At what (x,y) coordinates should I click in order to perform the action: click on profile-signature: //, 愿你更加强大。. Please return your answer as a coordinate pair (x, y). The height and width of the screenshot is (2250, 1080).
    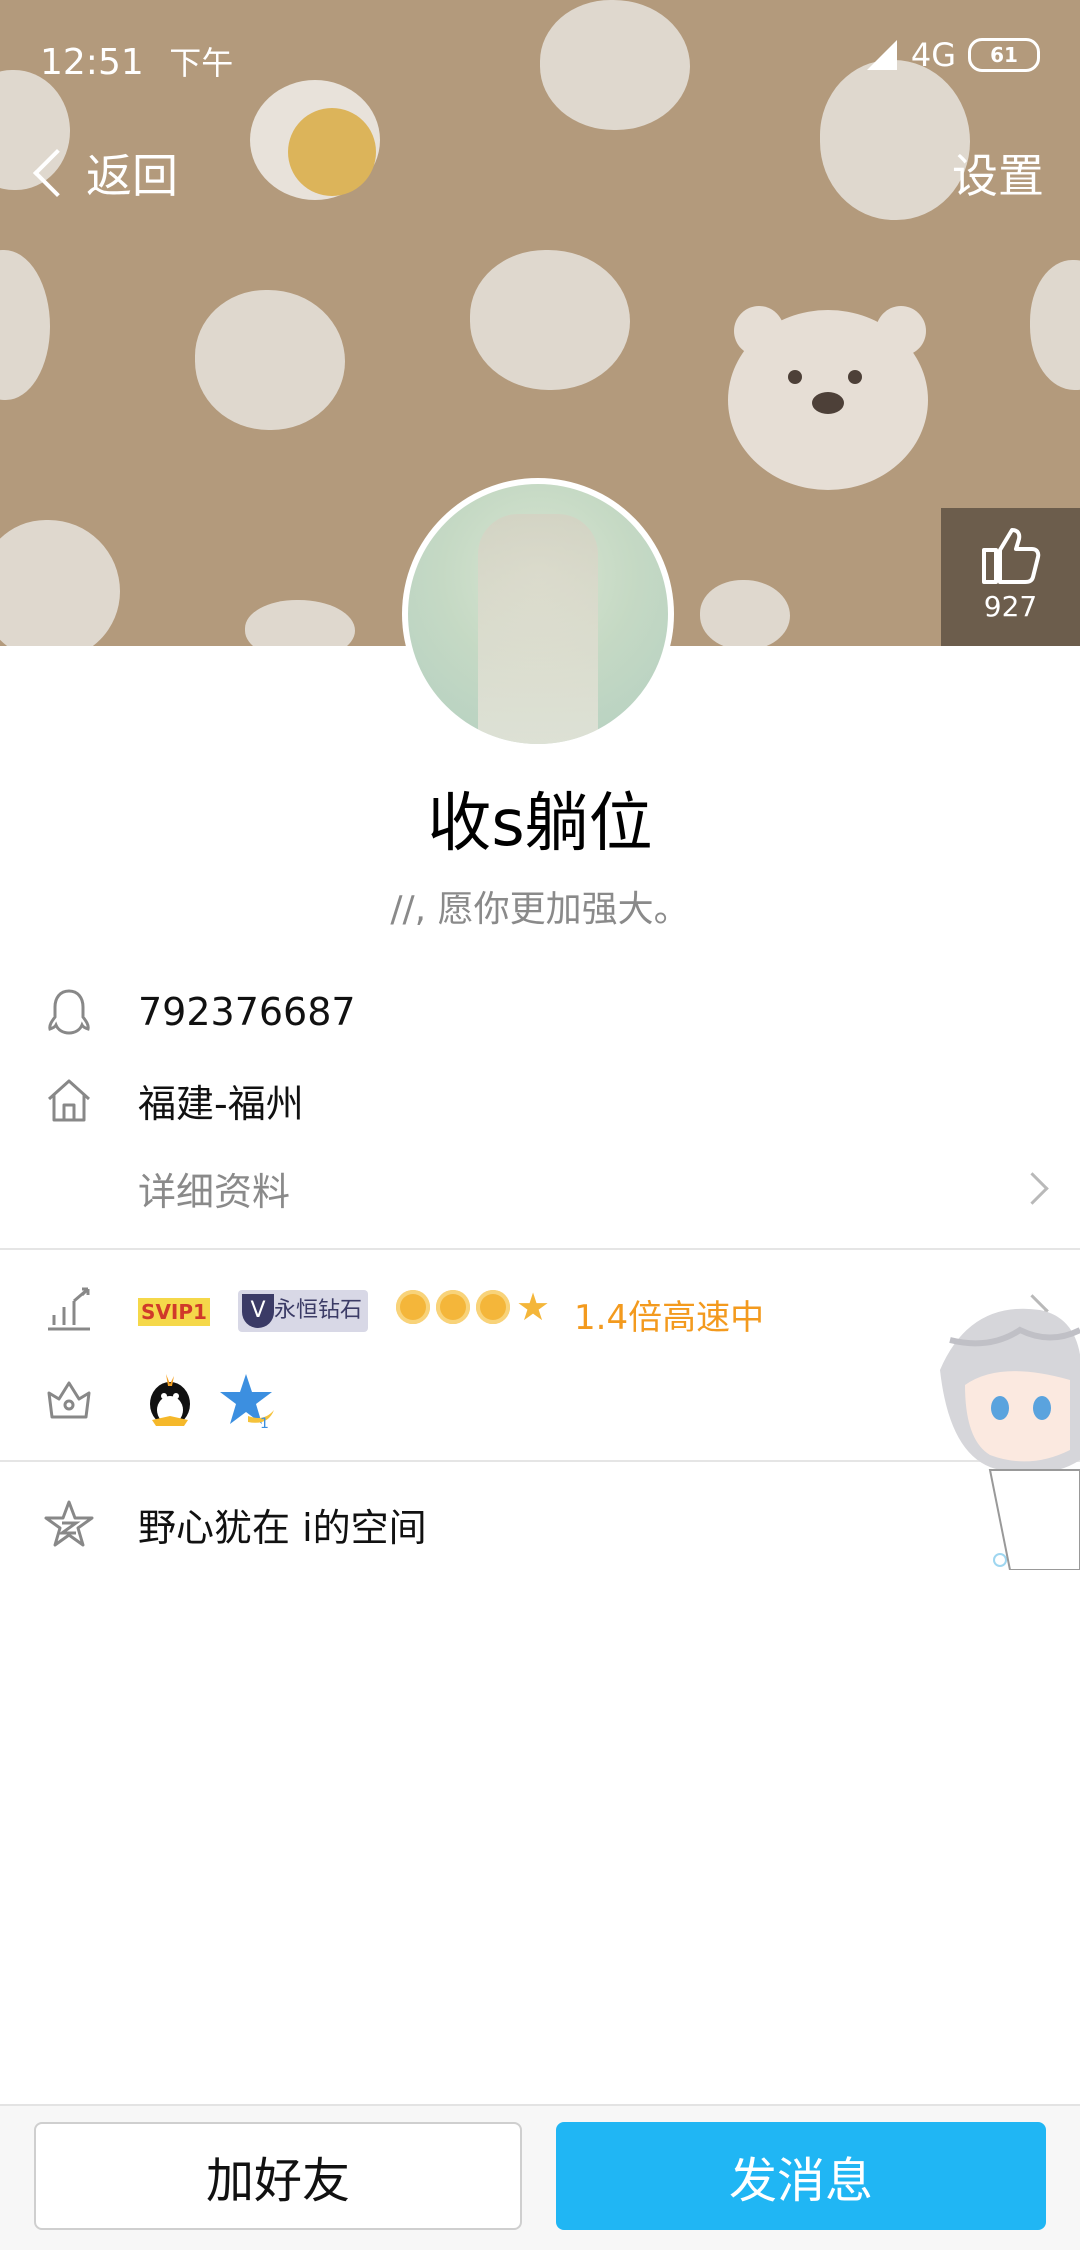
    Looking at the image, I should click on (540, 909).